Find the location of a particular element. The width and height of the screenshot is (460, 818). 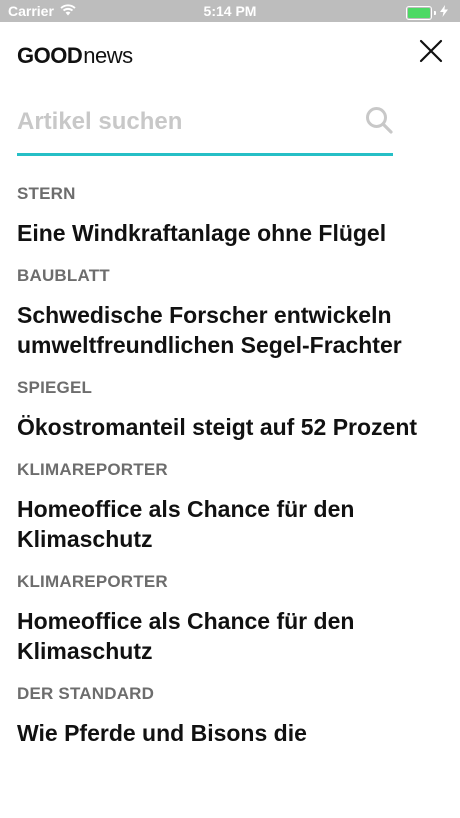

app-logo: GOODnews is located at coordinates (75, 56).